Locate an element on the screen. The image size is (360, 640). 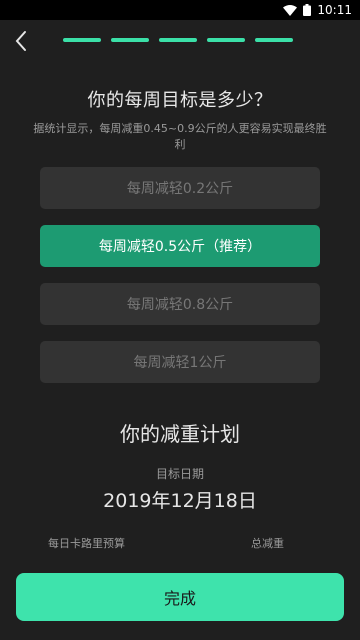
target-date-label: 目标日期 is located at coordinates (179, 474).